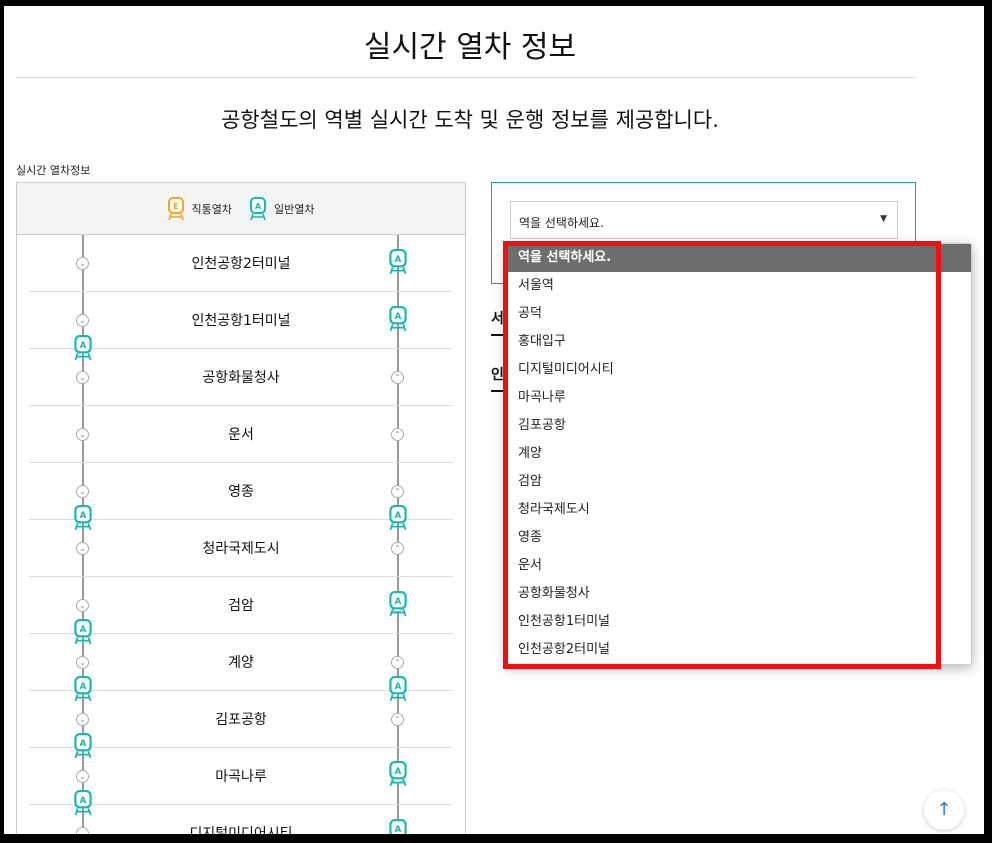 The image size is (992, 843). What do you see at coordinates (739, 510) in the screenshot?
I see `dropdown-option: 청라국제도시` at bounding box center [739, 510].